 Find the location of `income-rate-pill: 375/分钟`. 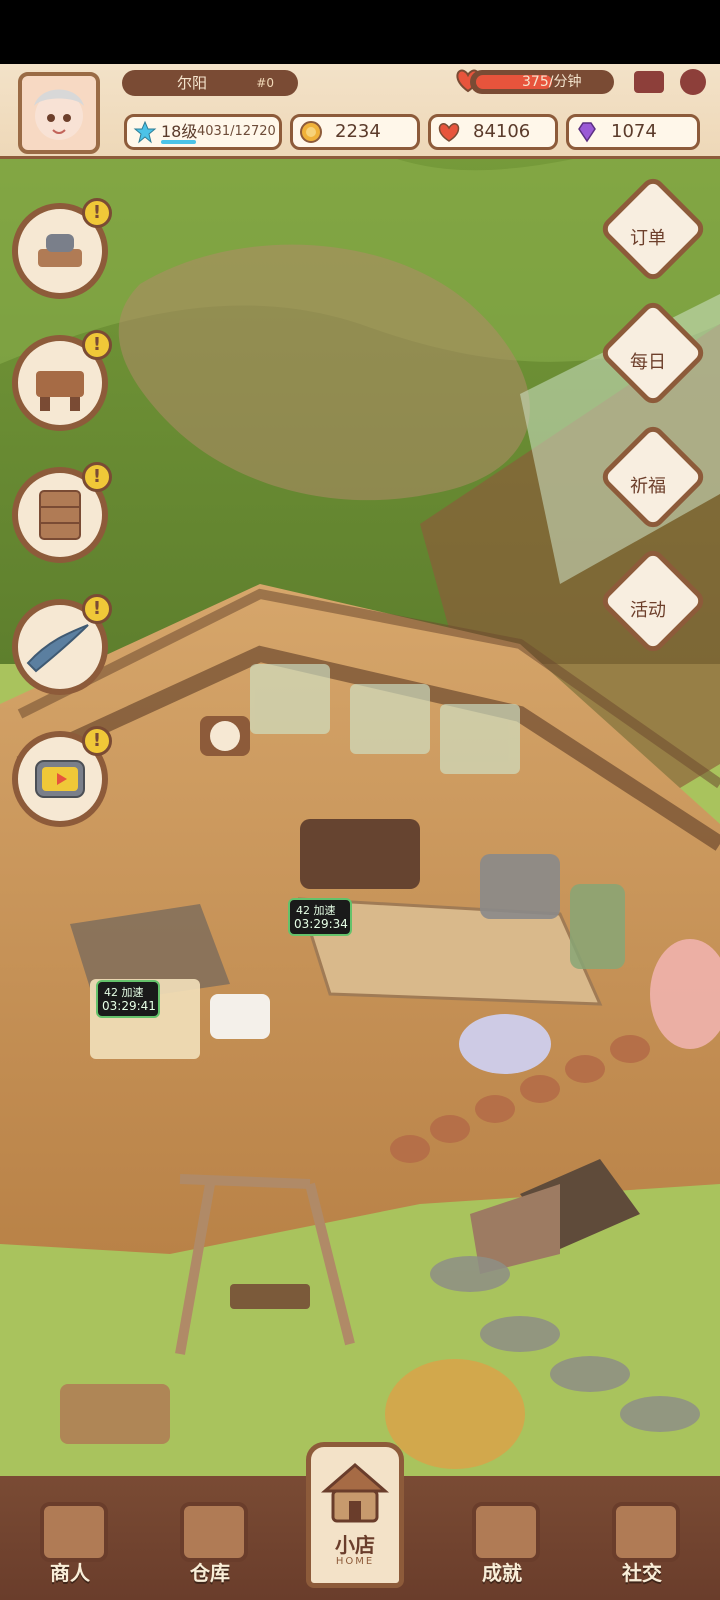

income-rate-pill: 375/分钟 is located at coordinates (542, 82).